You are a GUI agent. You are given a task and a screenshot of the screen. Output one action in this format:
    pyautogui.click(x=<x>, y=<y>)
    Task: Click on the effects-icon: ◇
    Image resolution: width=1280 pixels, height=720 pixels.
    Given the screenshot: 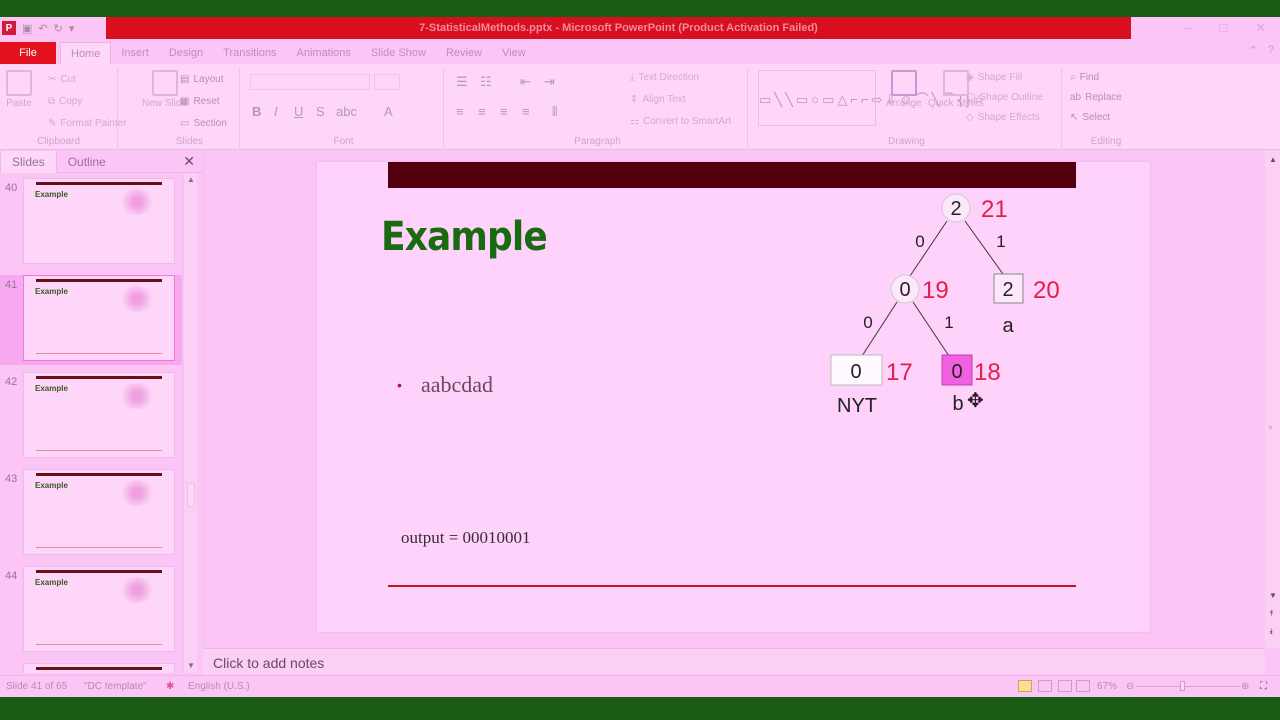 What is the action you would take?
    pyautogui.click(x=970, y=117)
    